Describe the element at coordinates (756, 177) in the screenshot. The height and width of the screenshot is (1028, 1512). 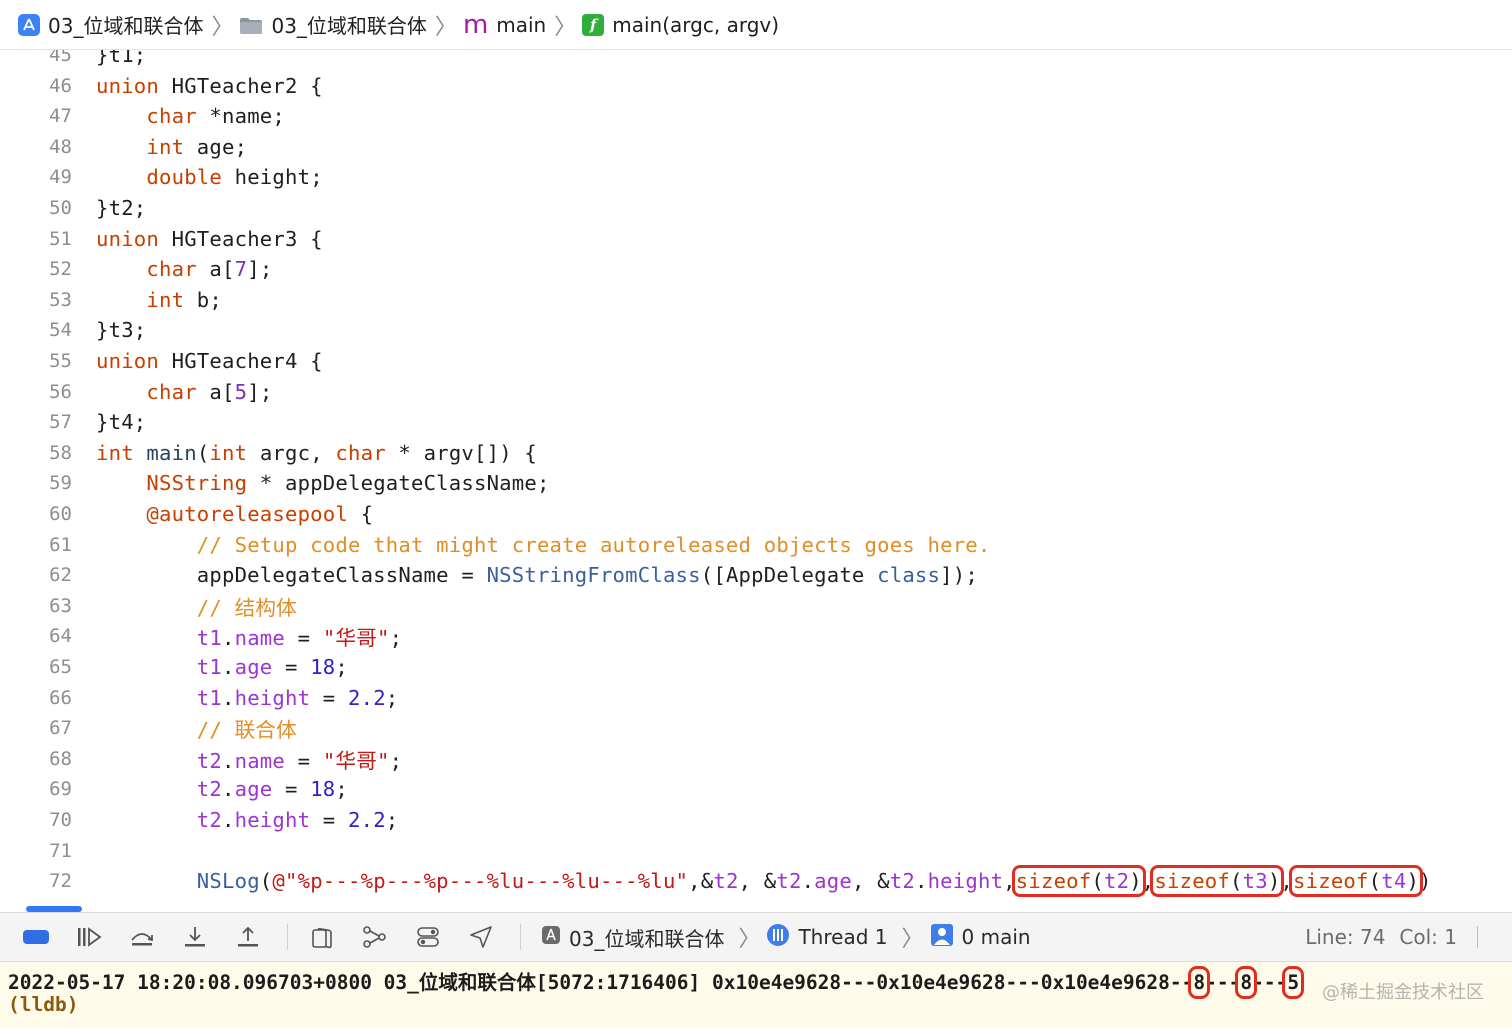
I see `code-line: 49 double height;` at that location.